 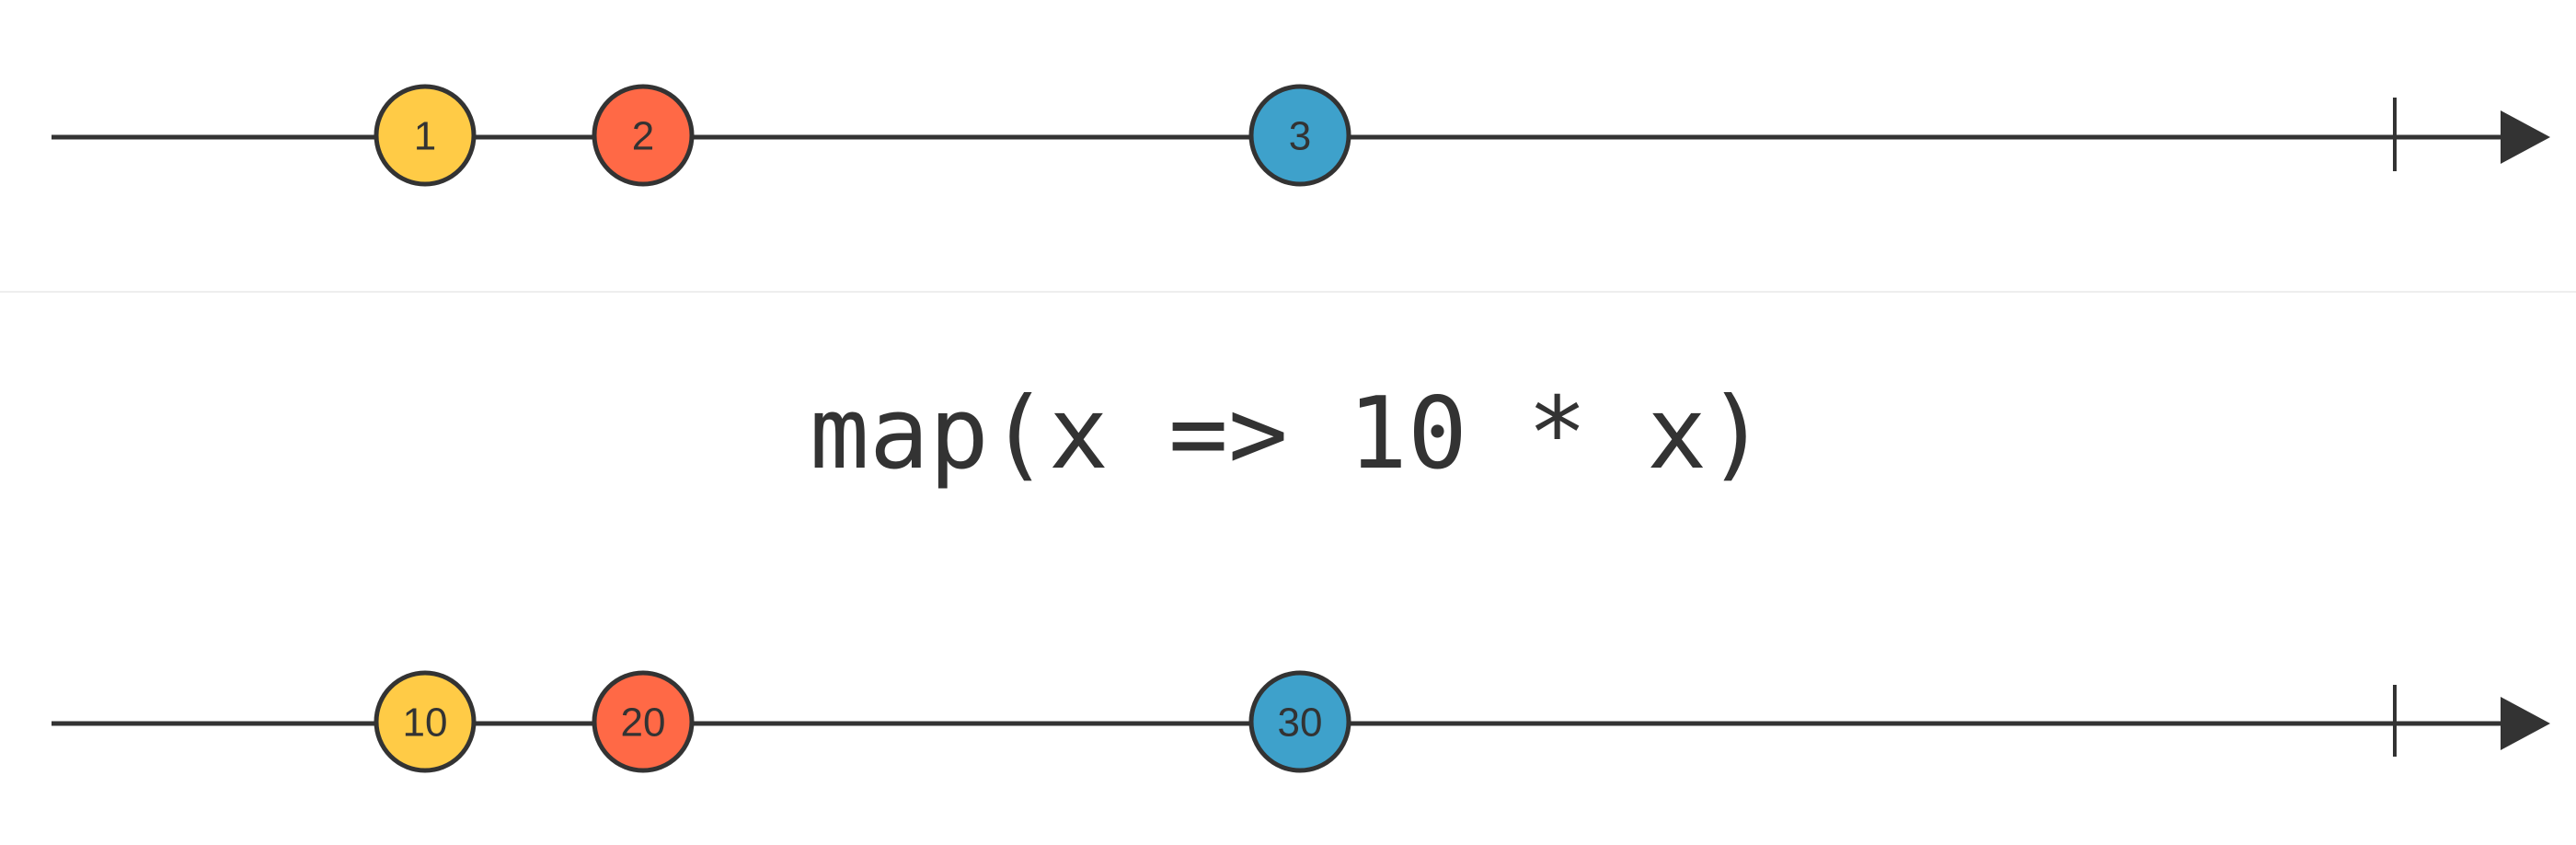 I want to click on output-marble-2: 20, so click(x=643, y=722).